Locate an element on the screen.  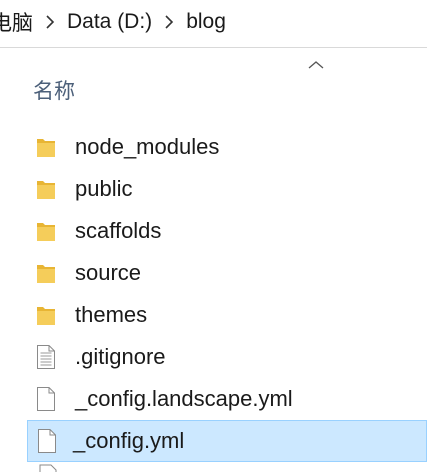
breadcrumb-item-data-drive: Data (D:) is located at coordinates (109, 22).